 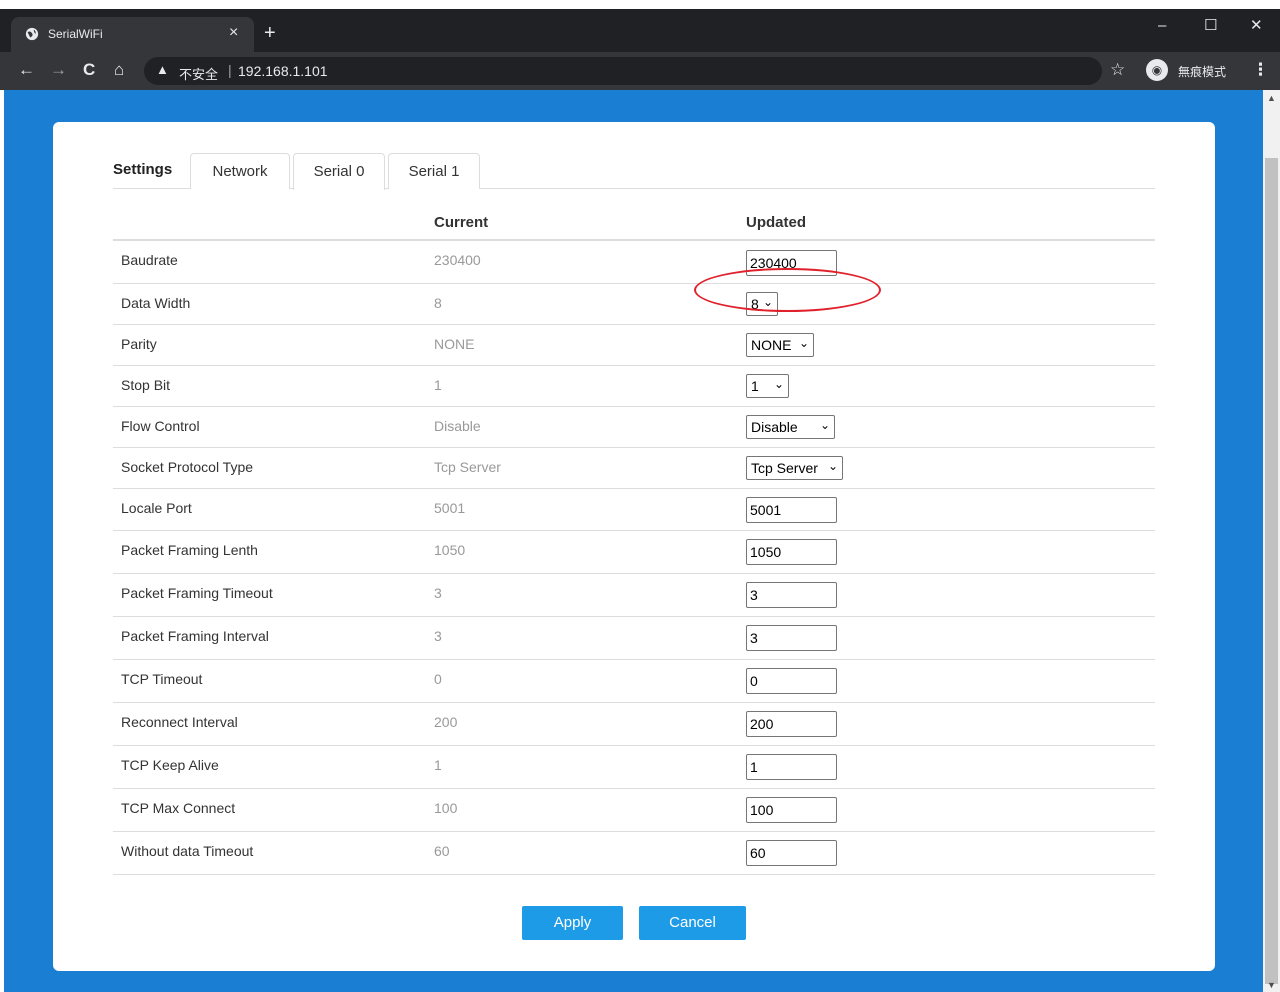 I want to click on row-label: Stop Bit, so click(x=146, y=385).